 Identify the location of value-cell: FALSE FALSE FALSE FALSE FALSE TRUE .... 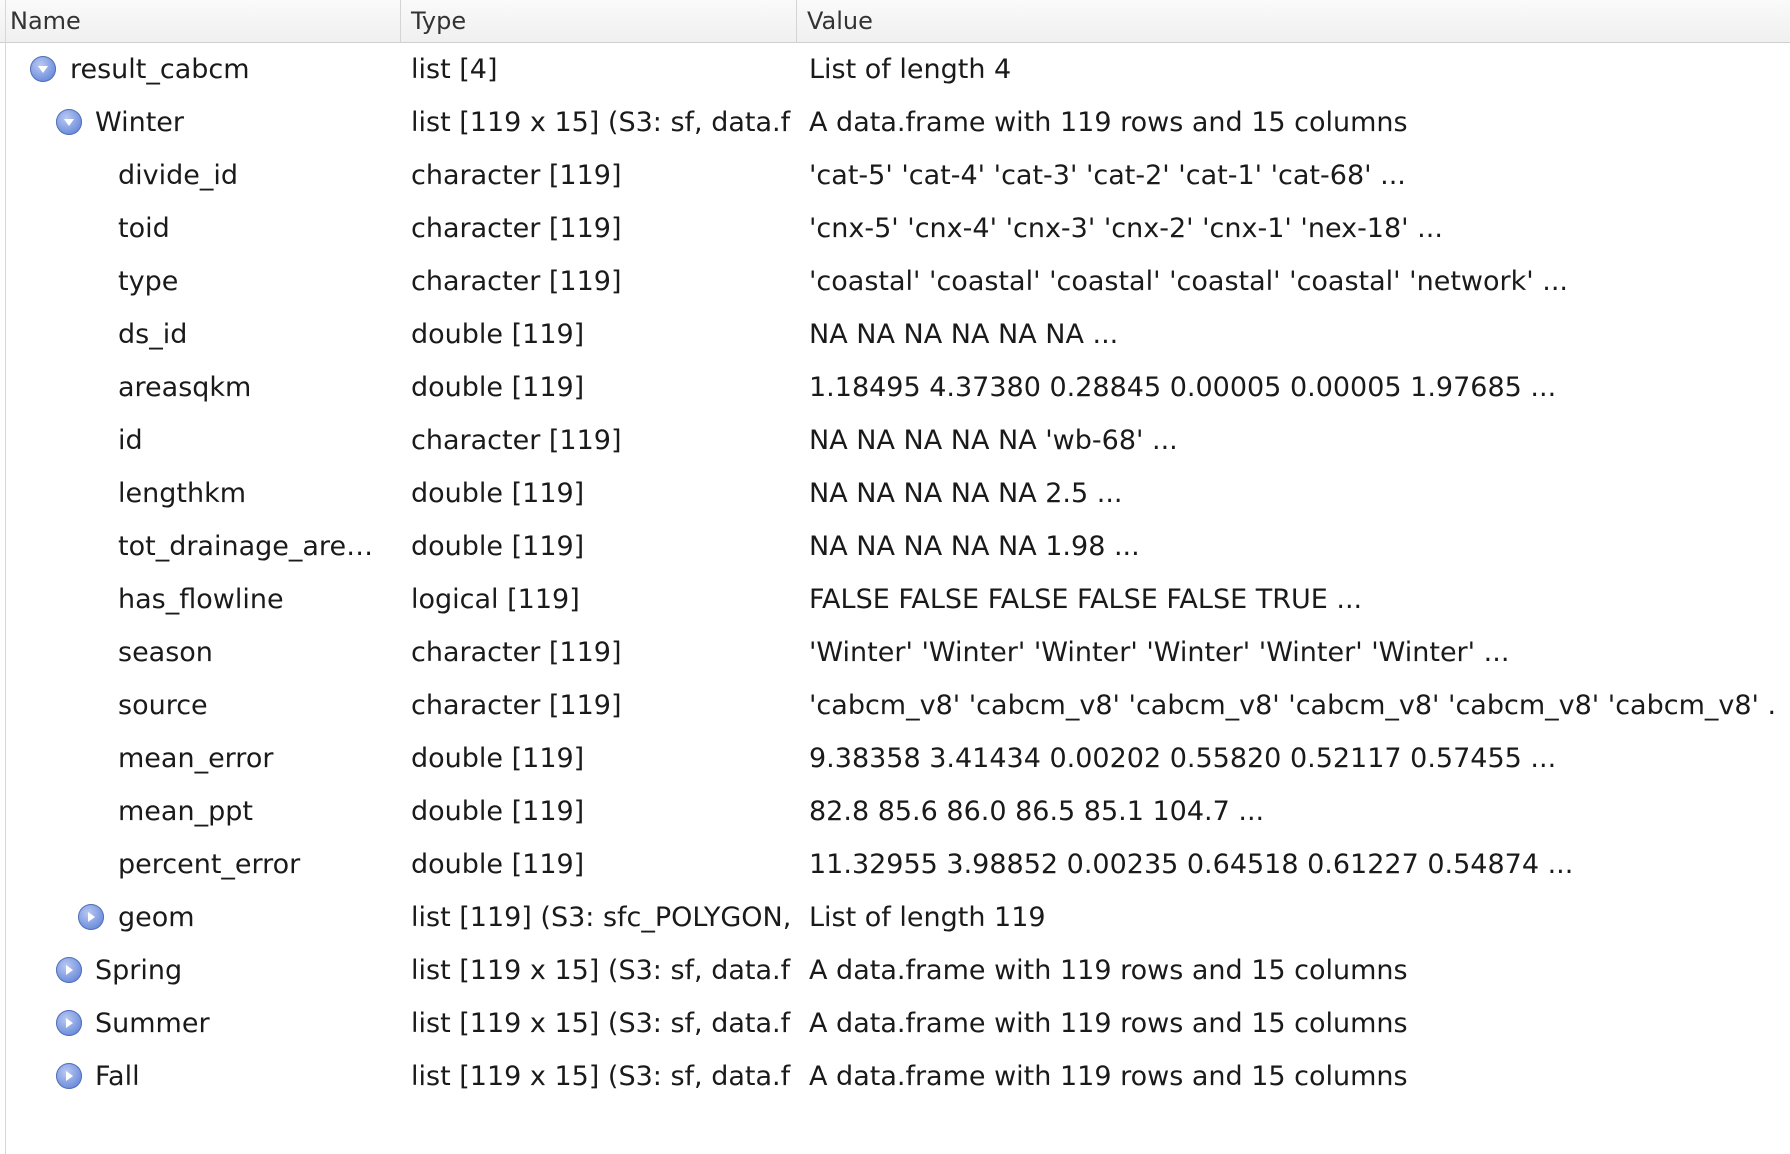
(1086, 599).